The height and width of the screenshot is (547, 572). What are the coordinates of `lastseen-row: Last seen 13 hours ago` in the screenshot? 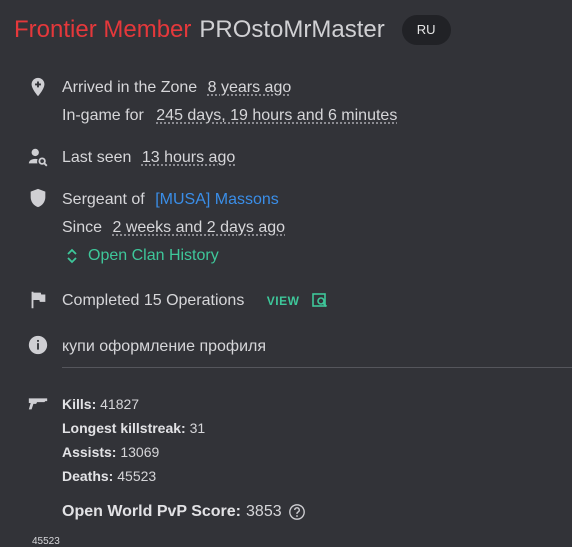 It's located at (148, 158).